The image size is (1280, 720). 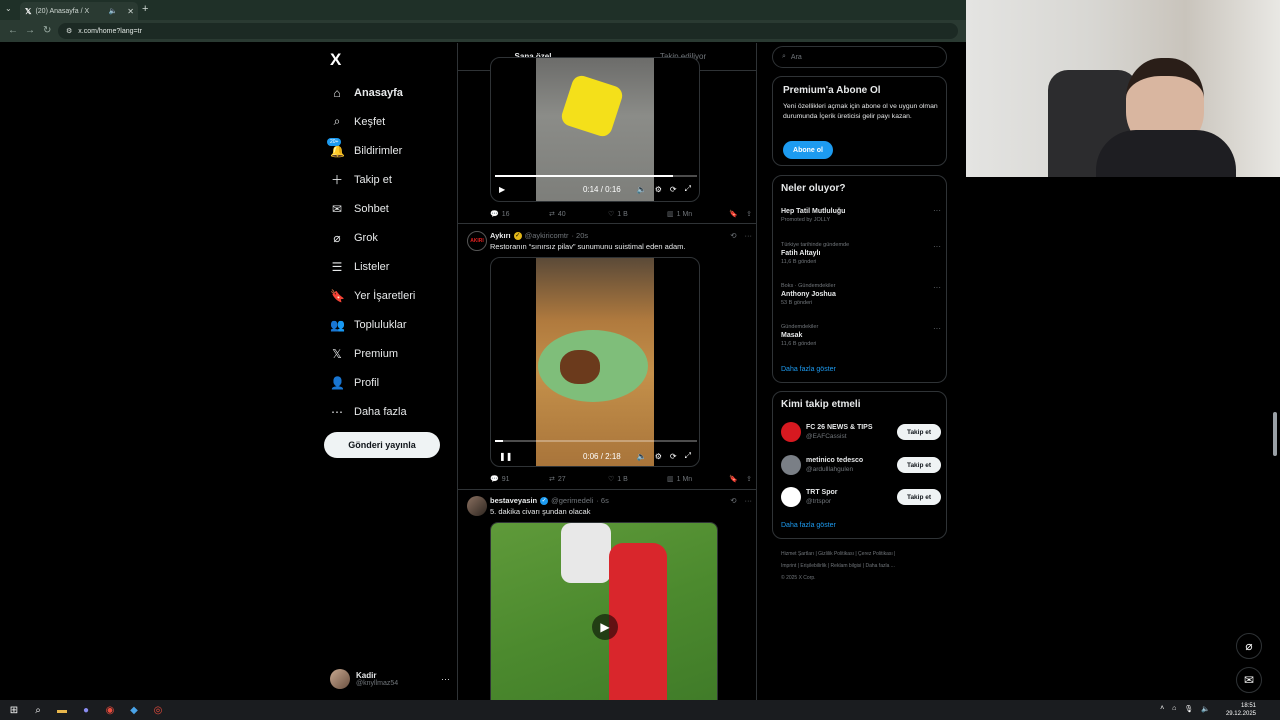 What do you see at coordinates (395, 121) in the screenshot?
I see `nav-item-1: ⌕ Keşfet` at bounding box center [395, 121].